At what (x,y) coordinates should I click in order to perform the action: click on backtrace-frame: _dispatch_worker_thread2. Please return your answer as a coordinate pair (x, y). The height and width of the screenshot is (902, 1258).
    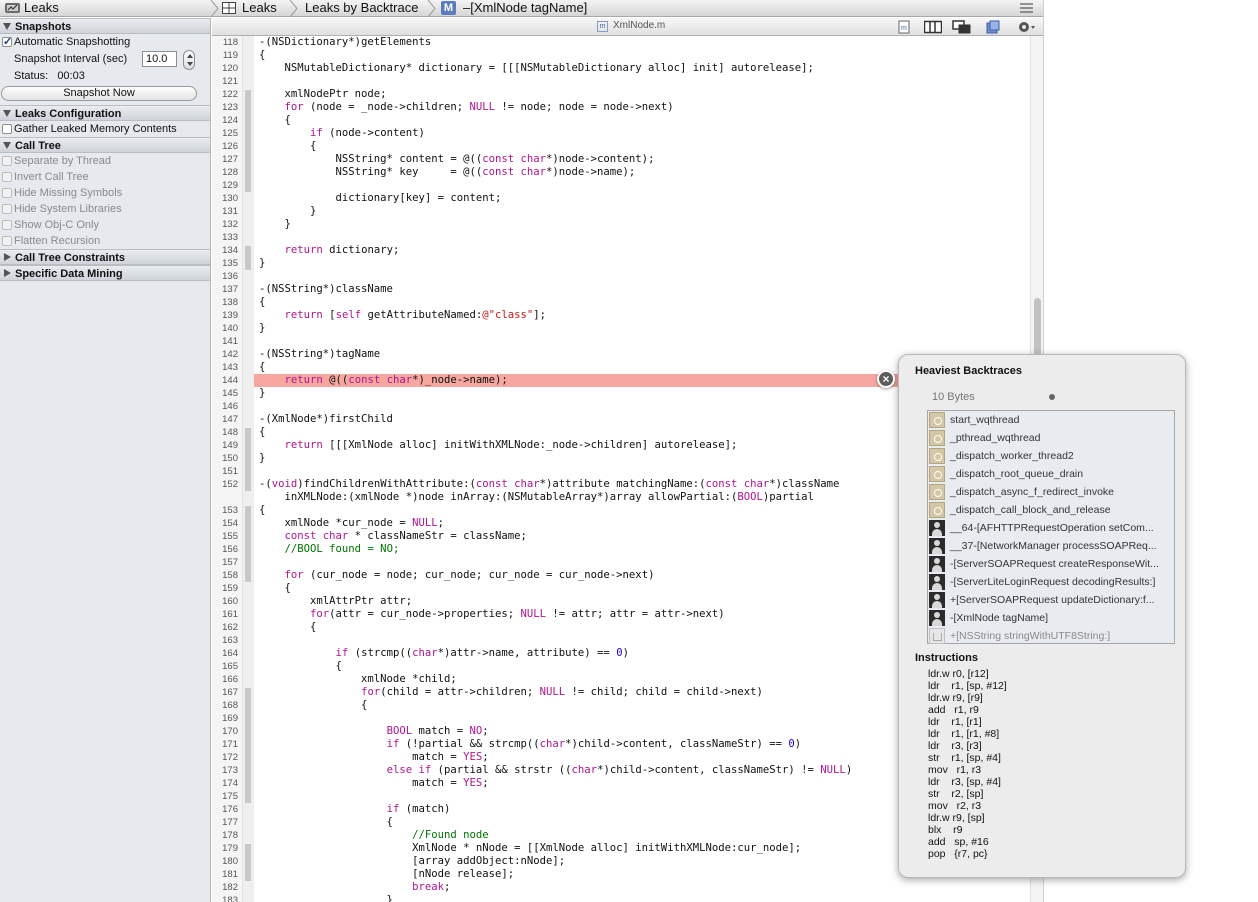
    Looking at the image, I should click on (1051, 456).